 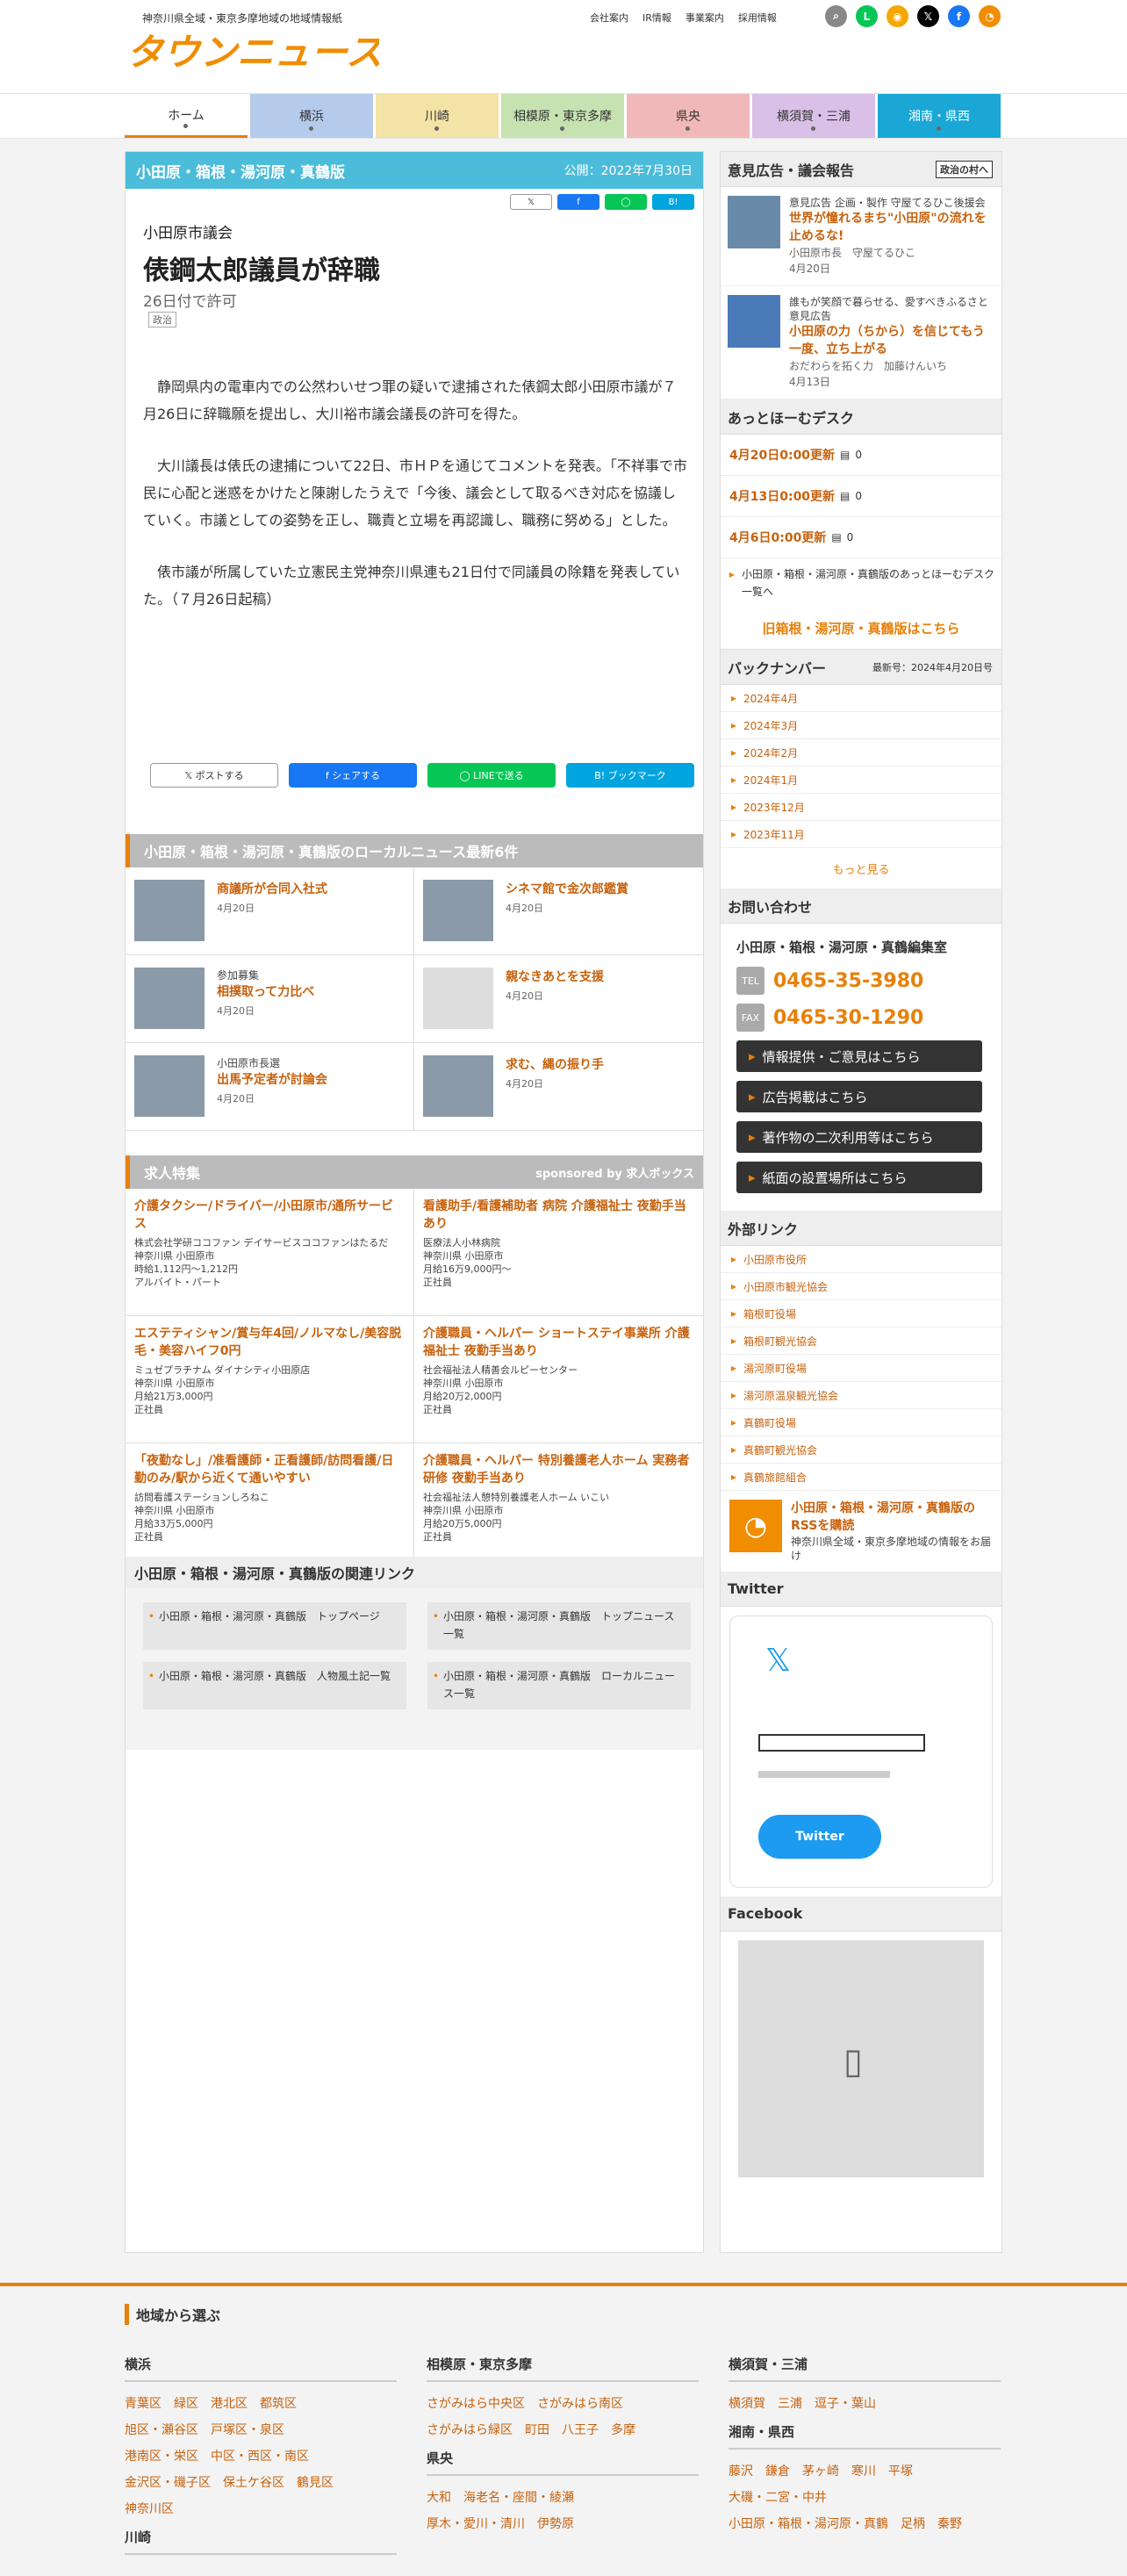 What do you see at coordinates (531, 202) in the screenshot?
I see `x-share-small: 𝕏` at bounding box center [531, 202].